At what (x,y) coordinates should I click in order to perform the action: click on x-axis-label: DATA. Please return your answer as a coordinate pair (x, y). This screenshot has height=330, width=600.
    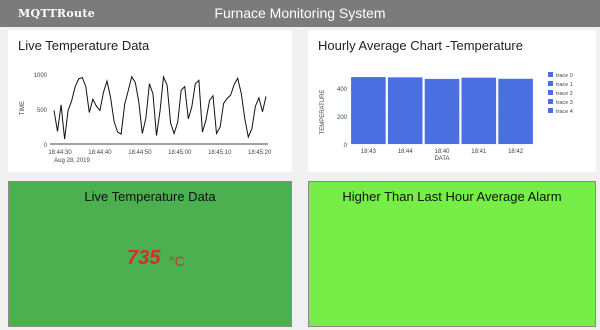
    Looking at the image, I should click on (441, 159).